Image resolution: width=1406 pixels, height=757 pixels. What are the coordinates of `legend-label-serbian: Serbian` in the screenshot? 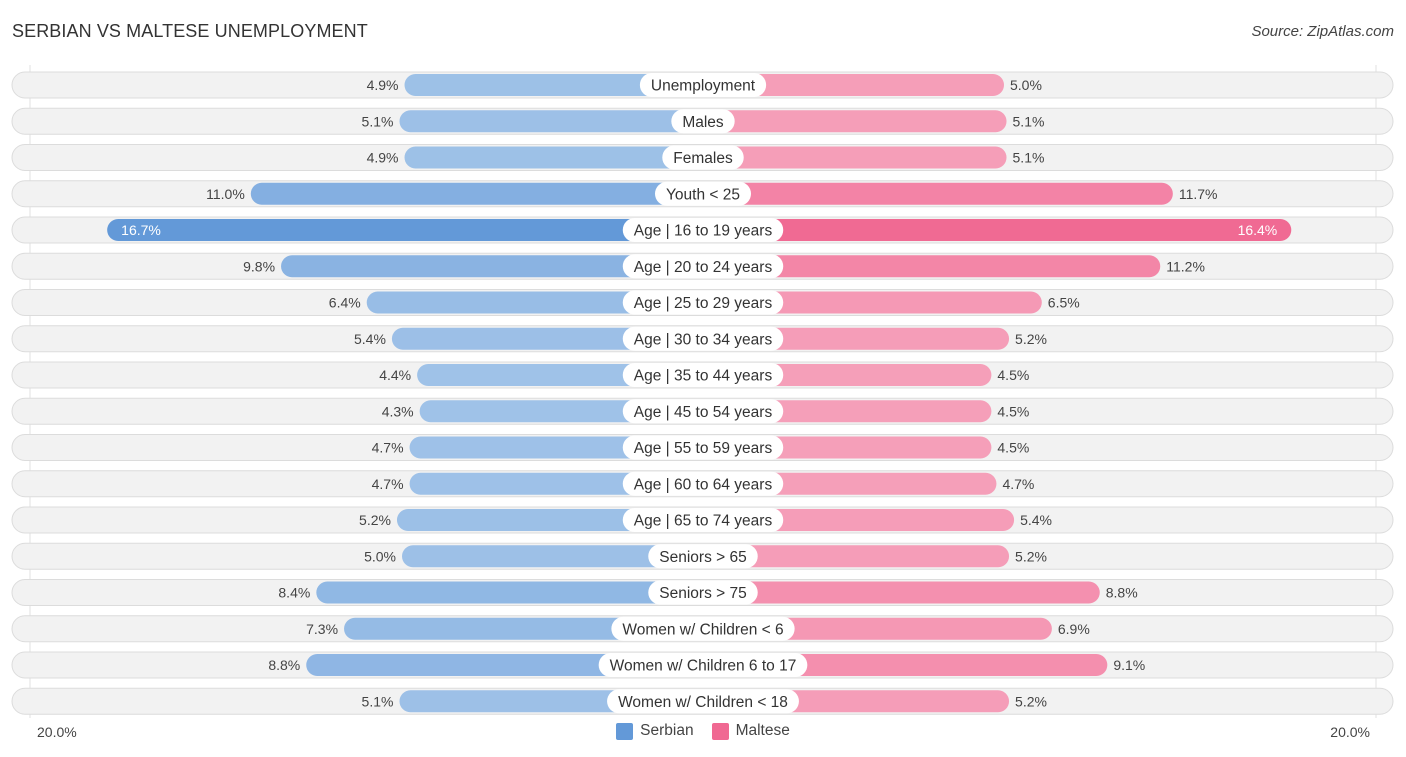 It's located at (667, 730).